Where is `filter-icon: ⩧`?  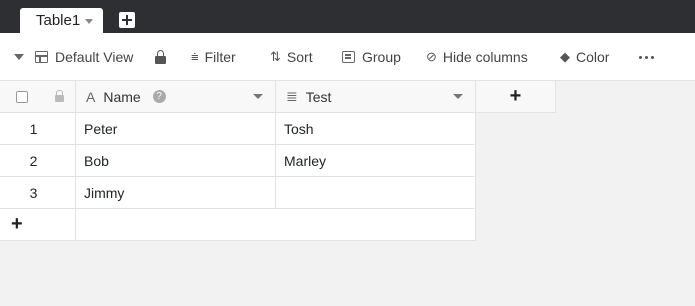
filter-icon: ⩧ is located at coordinates (195, 56).